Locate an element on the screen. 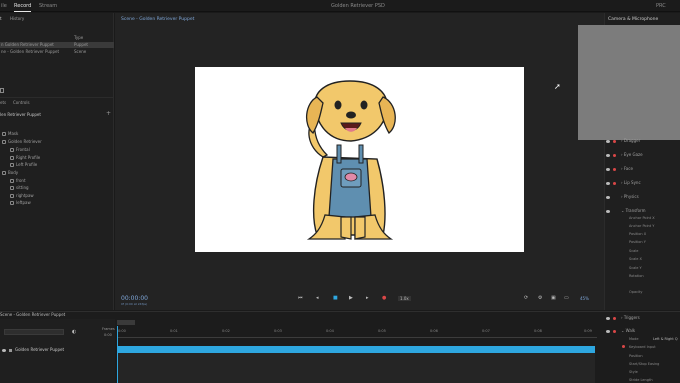  stop-icon: ■ is located at coordinates (335, 298).